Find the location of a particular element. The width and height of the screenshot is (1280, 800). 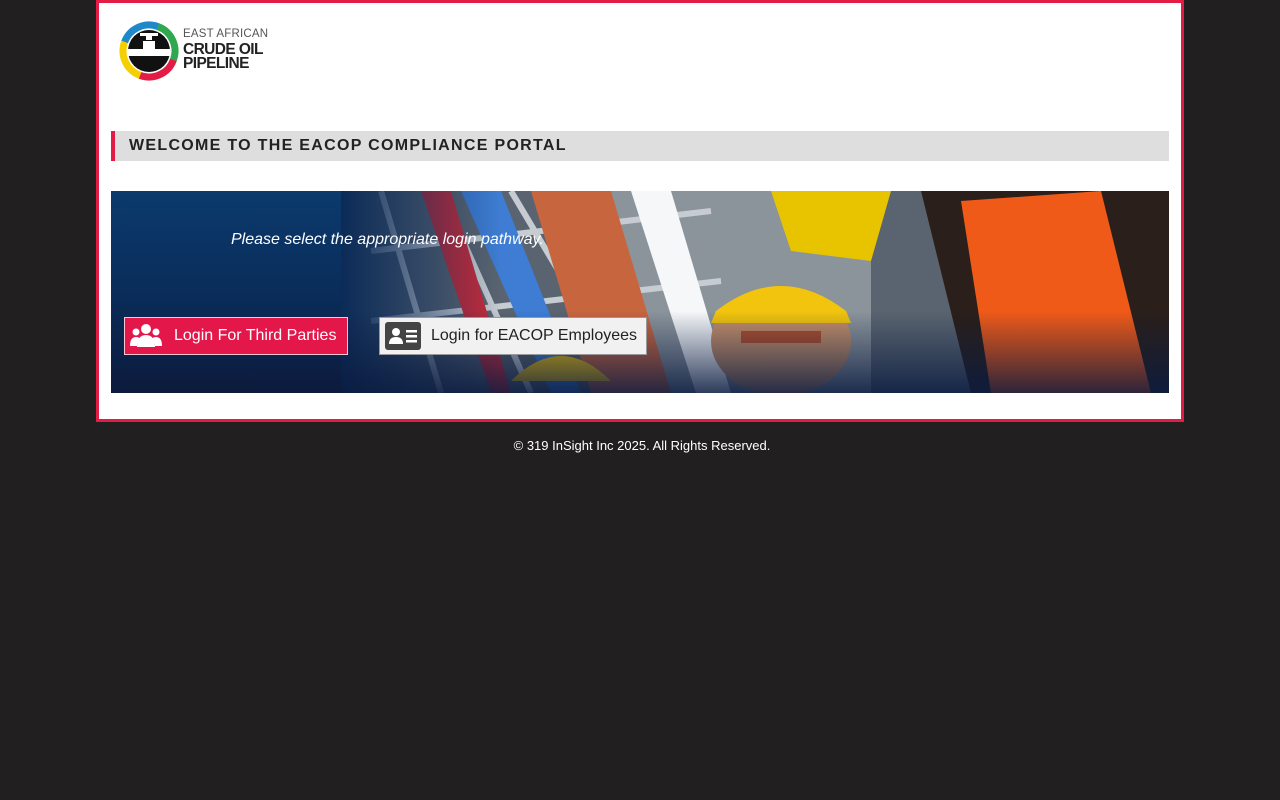

login-employees-button: Login for EACOP Employees is located at coordinates (513, 336).